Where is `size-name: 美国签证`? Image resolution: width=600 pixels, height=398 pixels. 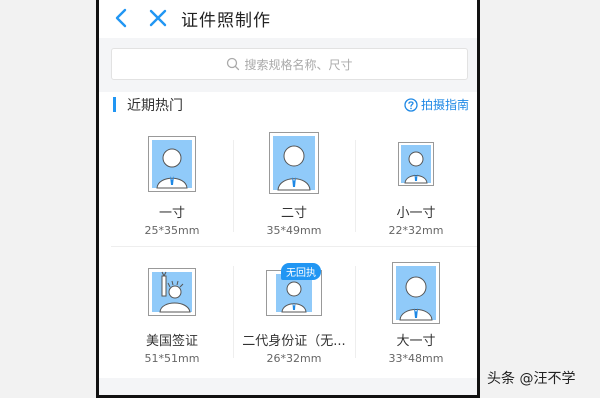
size-name: 美国签证 is located at coordinates (171, 341).